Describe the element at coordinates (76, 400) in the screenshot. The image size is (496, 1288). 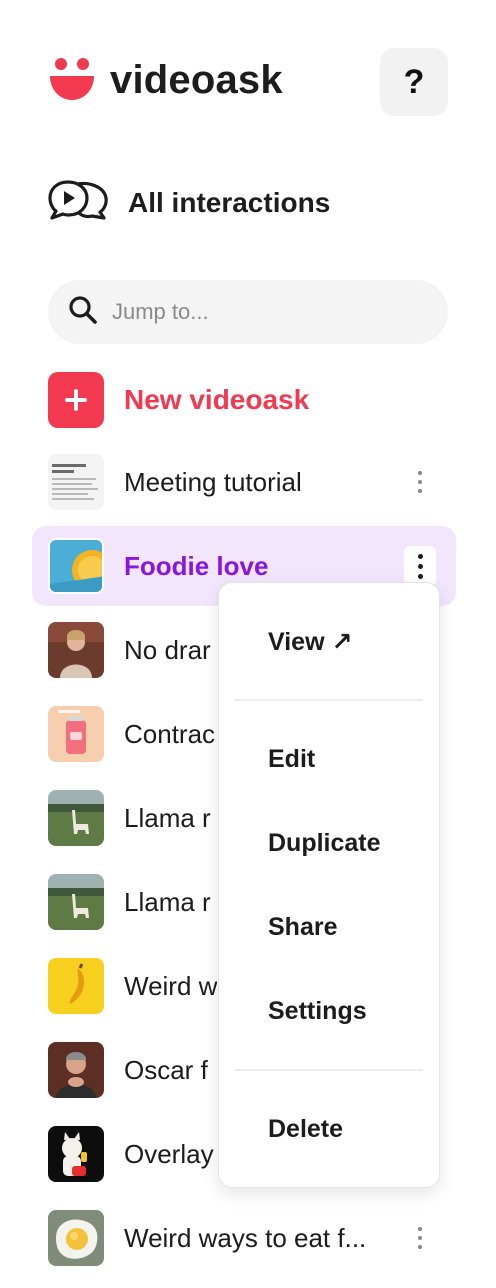
I see `plus-icon` at that location.